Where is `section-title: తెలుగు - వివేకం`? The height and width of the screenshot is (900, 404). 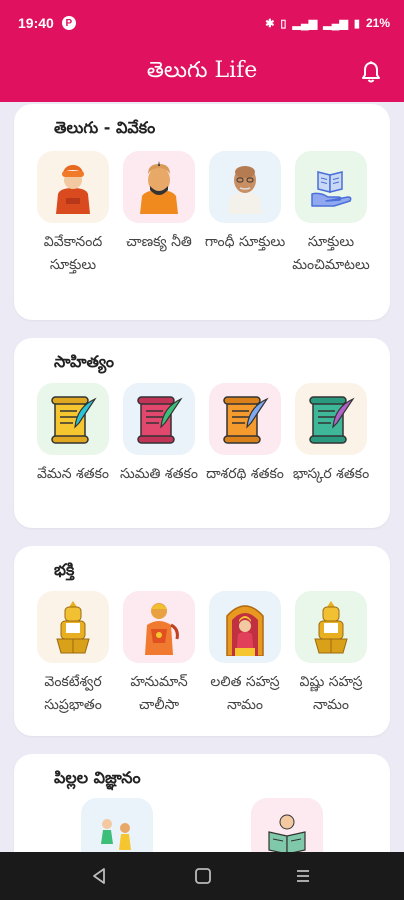 section-title: తెలుగు - వివేకం is located at coordinates (105, 127).